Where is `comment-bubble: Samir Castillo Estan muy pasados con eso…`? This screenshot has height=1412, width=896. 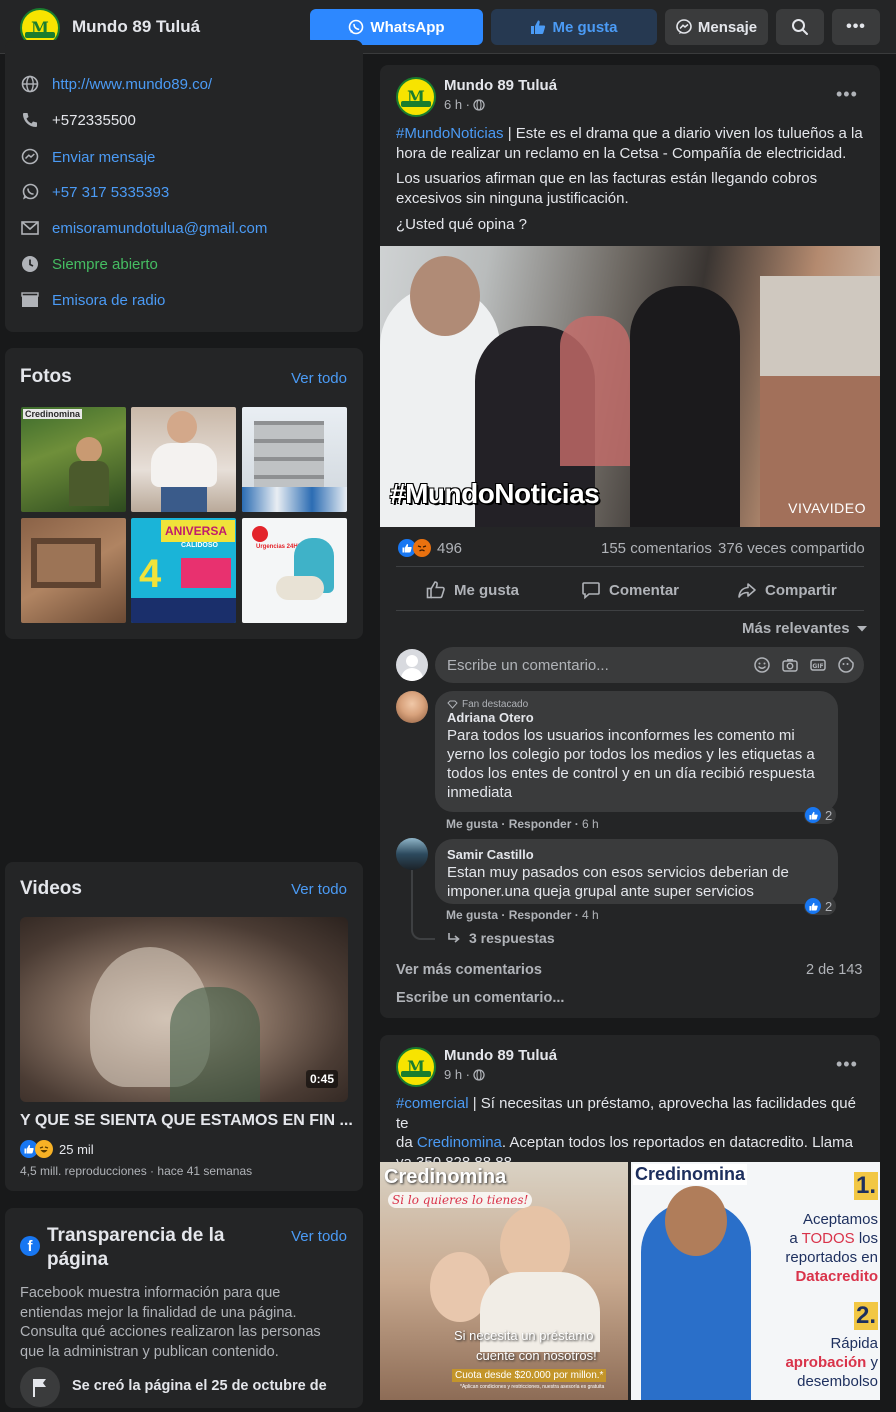
comment-bubble: Samir Castillo Estan muy pasados con eso… is located at coordinates (636, 871).